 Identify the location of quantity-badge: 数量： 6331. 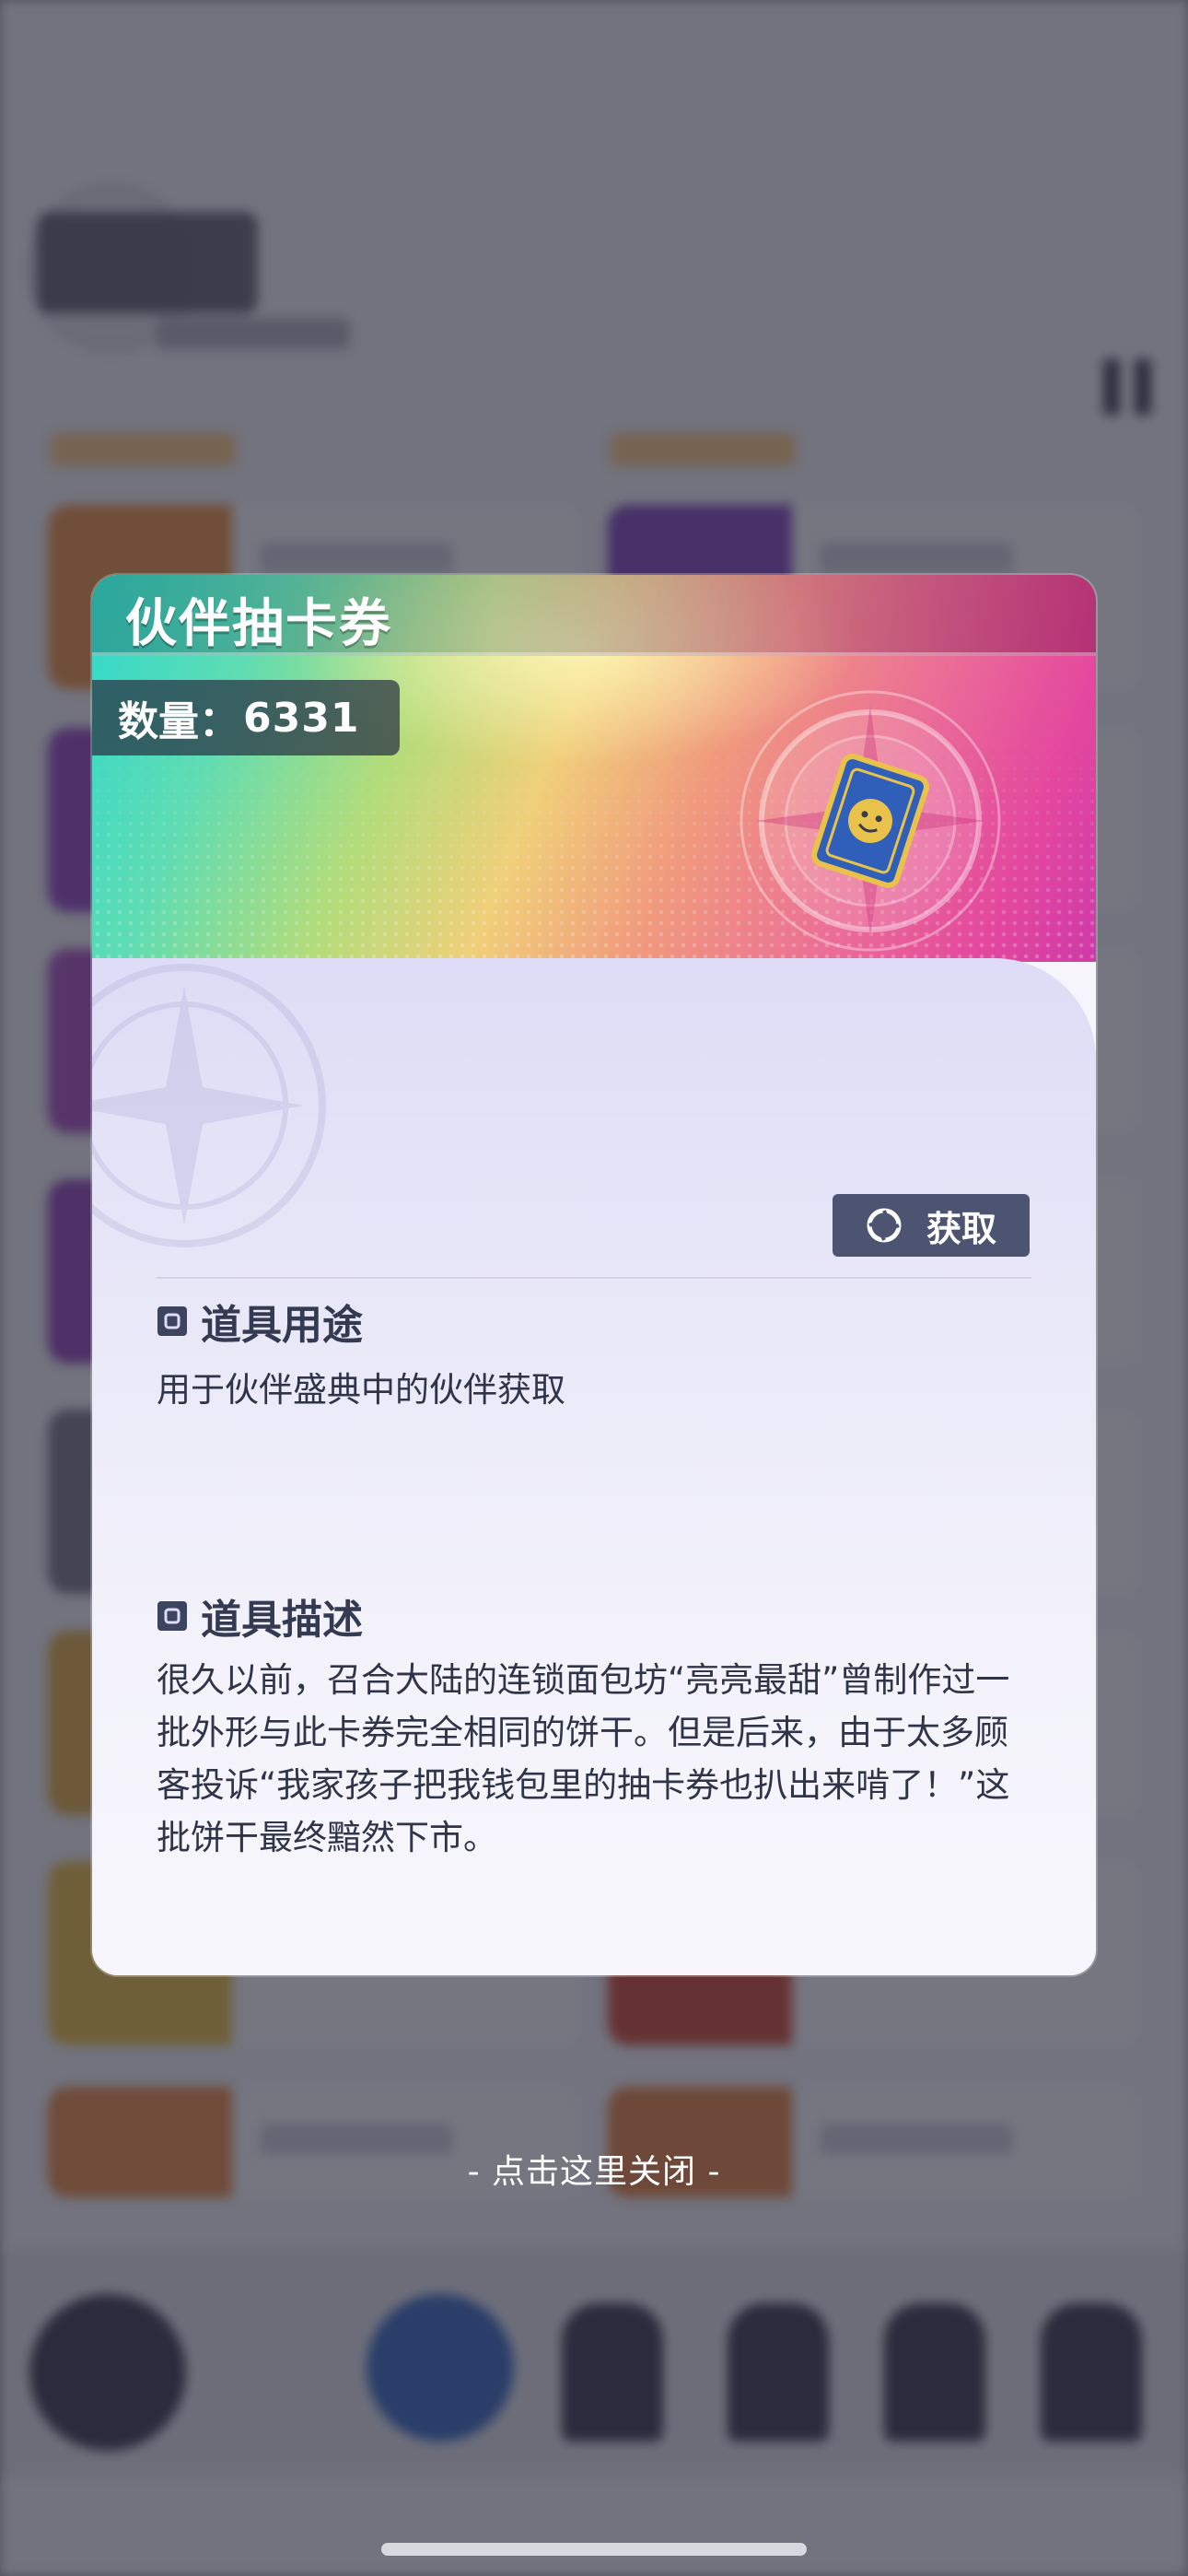
(246, 717).